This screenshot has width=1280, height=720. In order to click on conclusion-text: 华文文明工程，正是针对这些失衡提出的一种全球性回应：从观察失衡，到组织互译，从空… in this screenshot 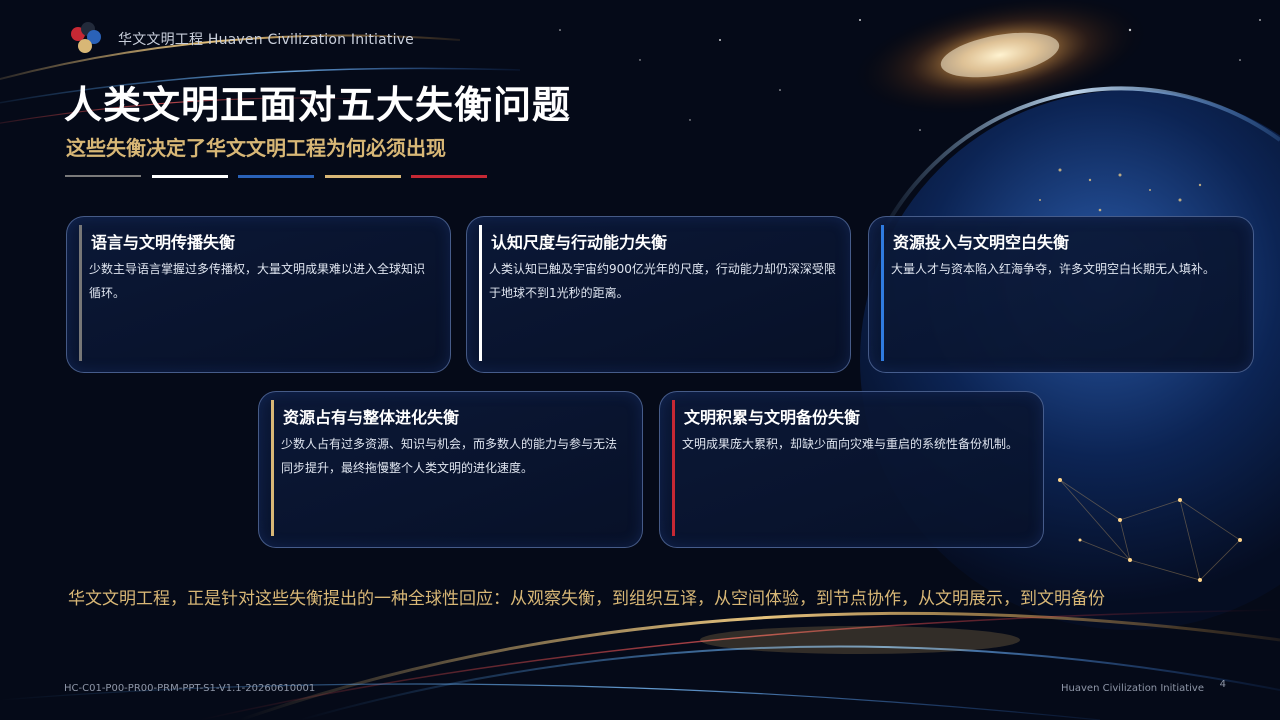, I will do `click(586, 599)`.